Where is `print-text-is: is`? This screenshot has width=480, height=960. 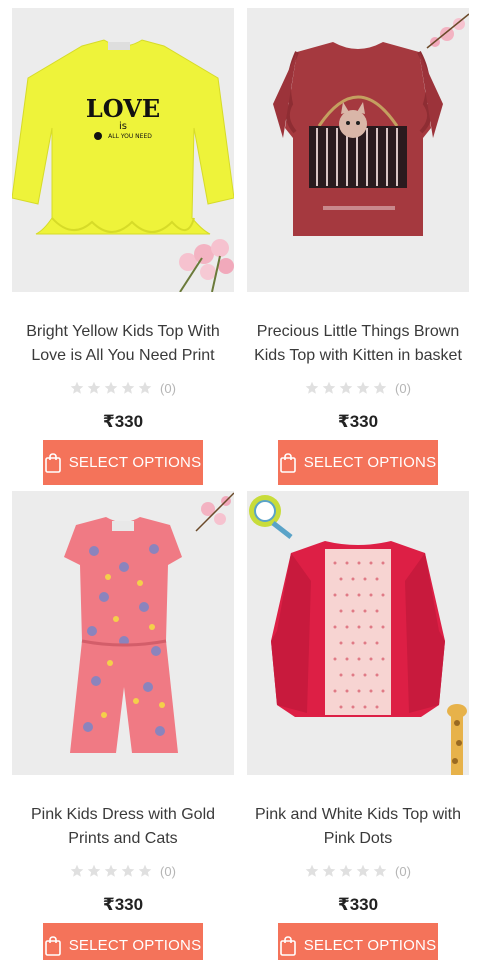
print-text-is: is is located at coordinates (123, 126).